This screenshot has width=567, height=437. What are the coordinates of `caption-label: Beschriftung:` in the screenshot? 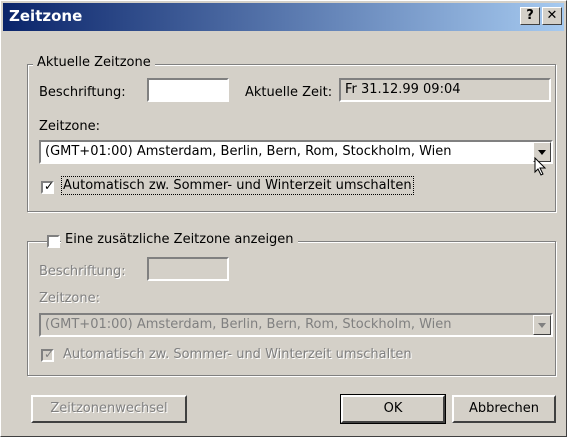 It's located at (82, 92).